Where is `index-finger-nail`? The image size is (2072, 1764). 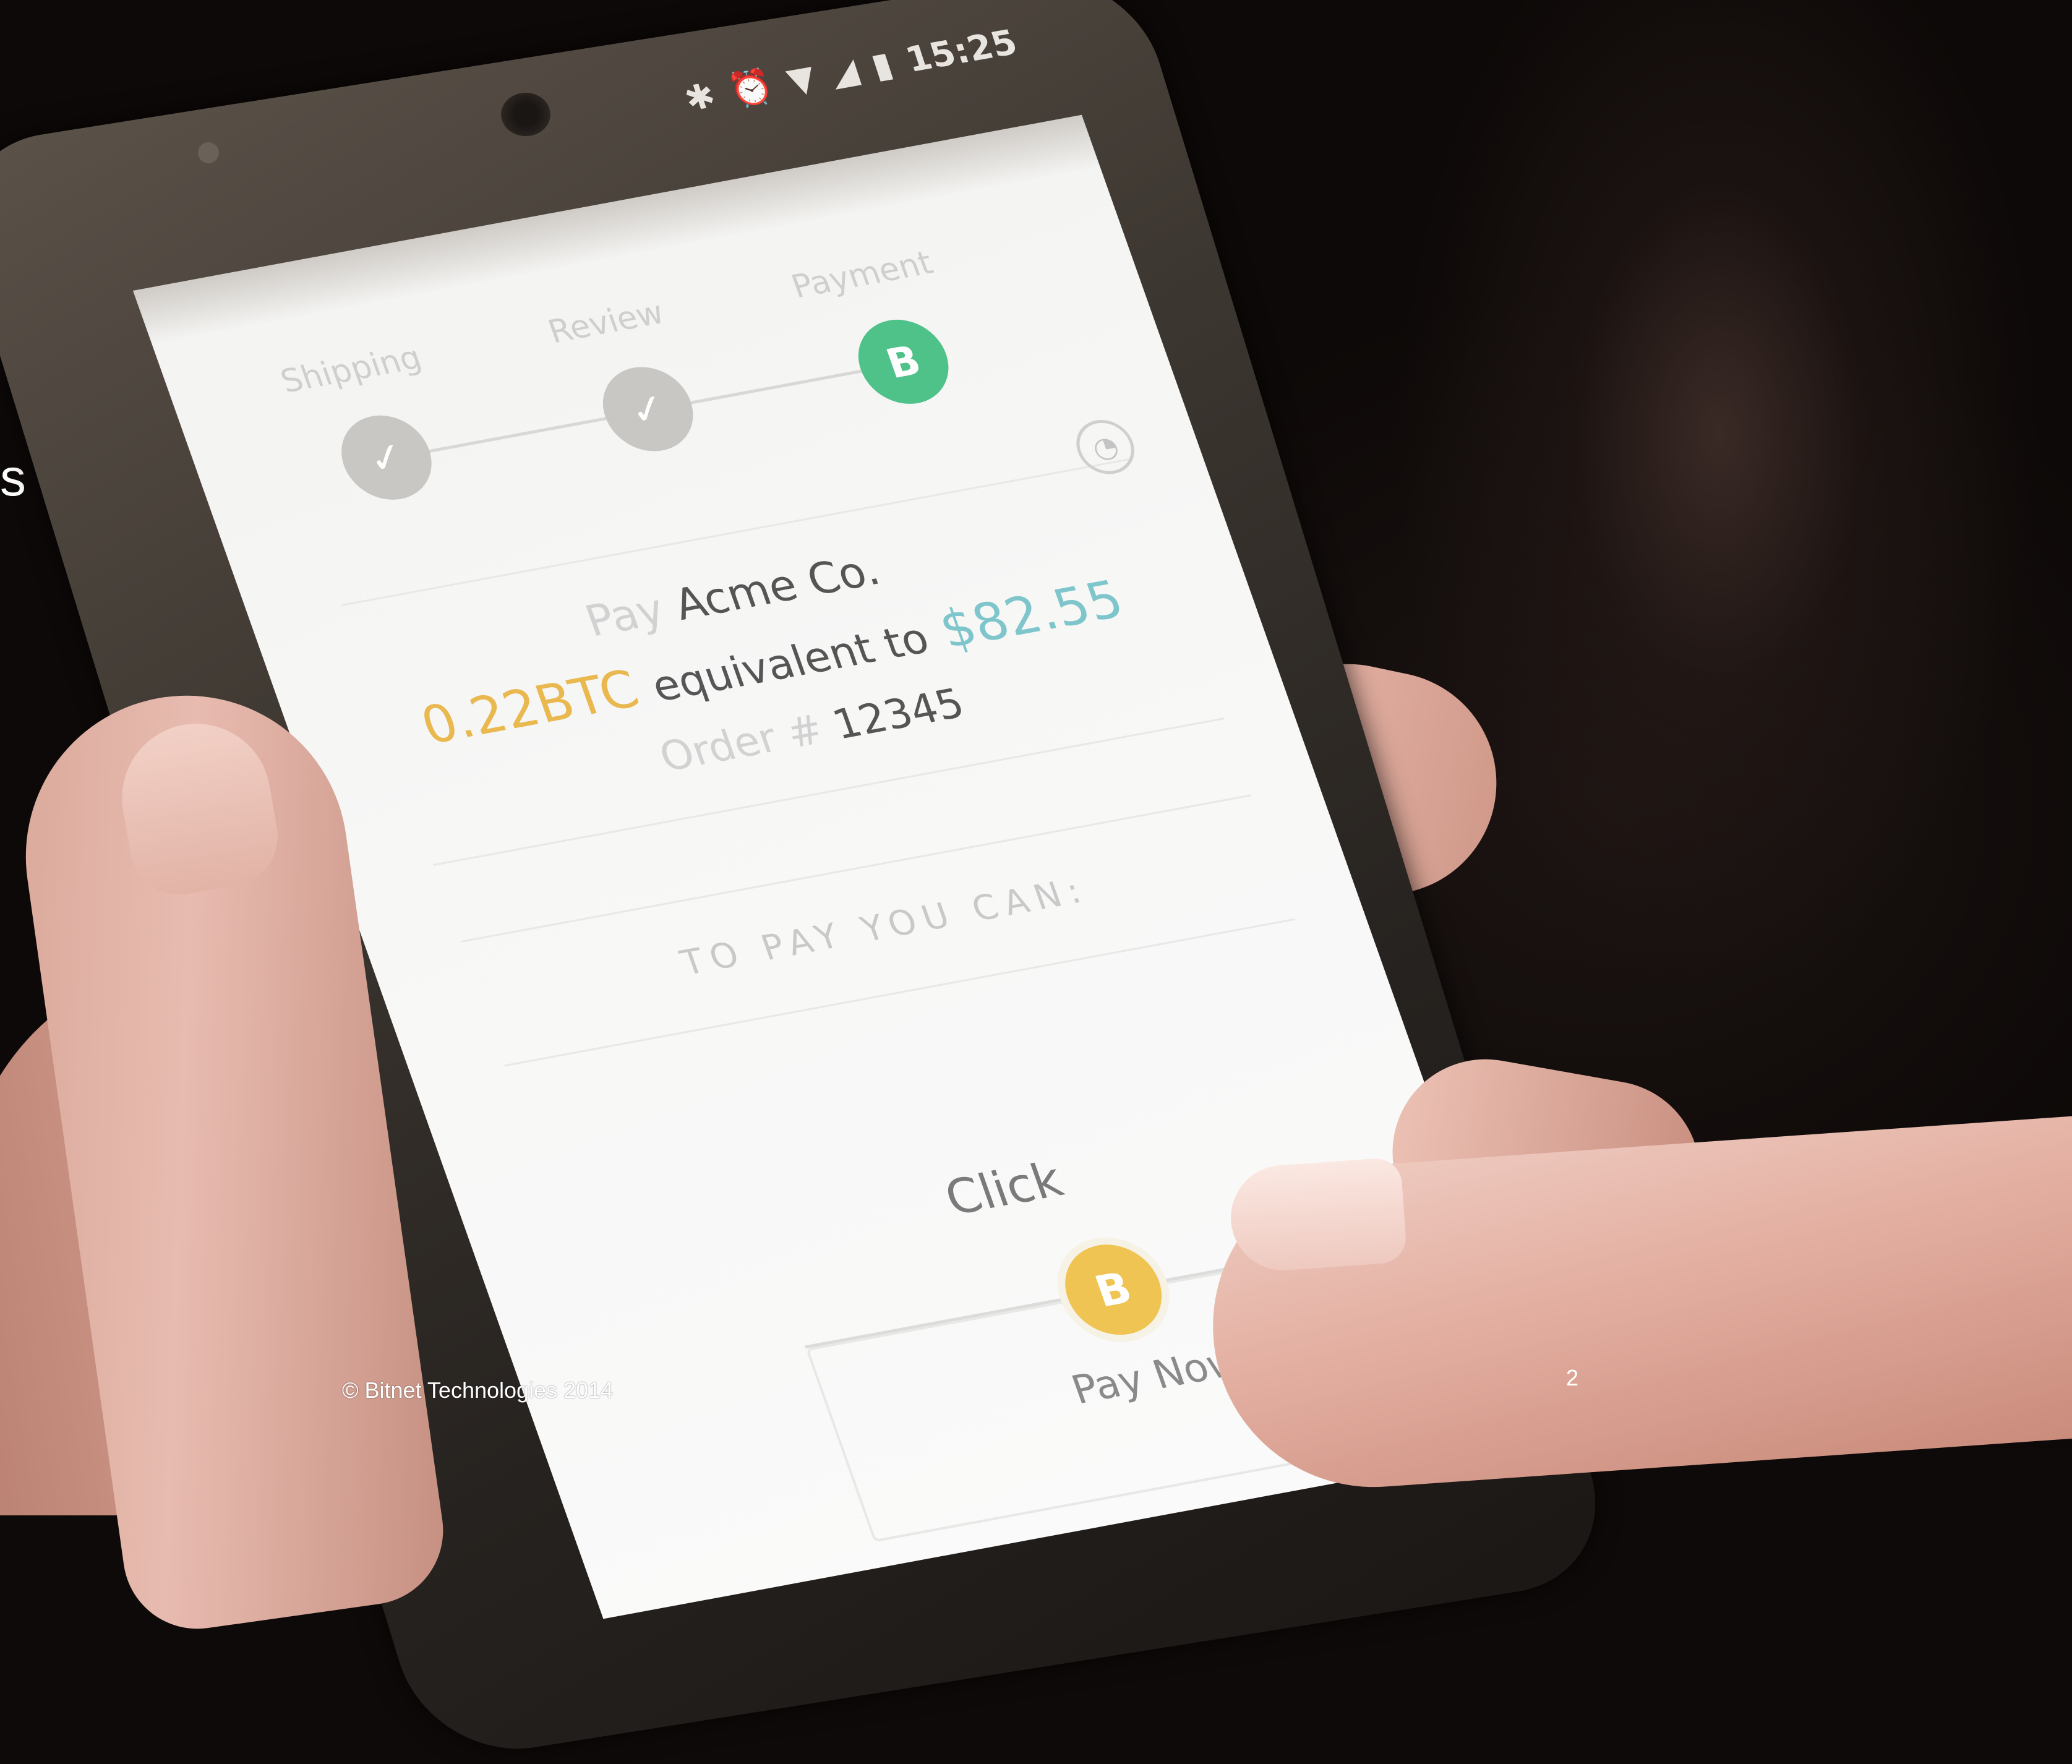 index-finger-nail is located at coordinates (1317, 1215).